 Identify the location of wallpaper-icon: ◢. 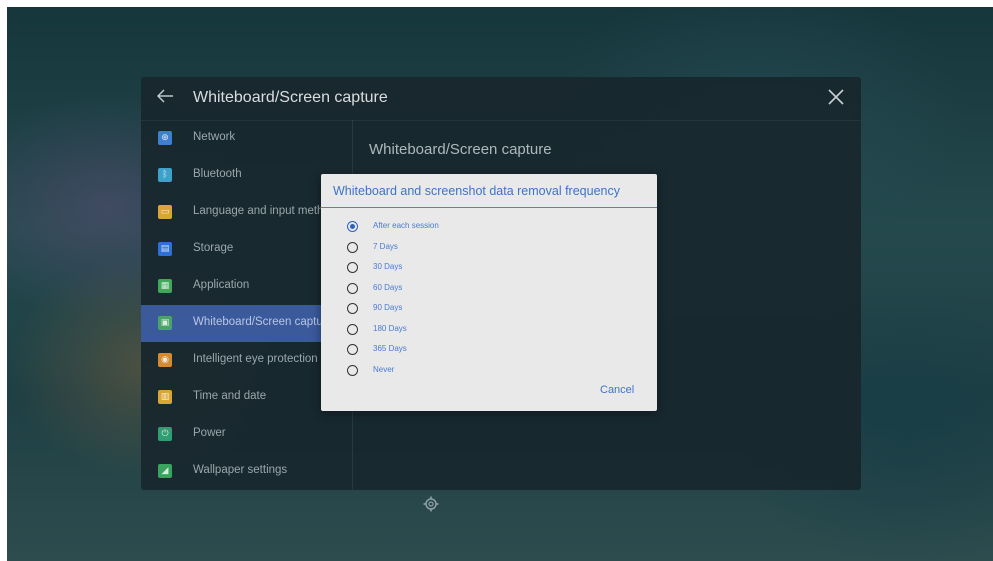
(165, 471).